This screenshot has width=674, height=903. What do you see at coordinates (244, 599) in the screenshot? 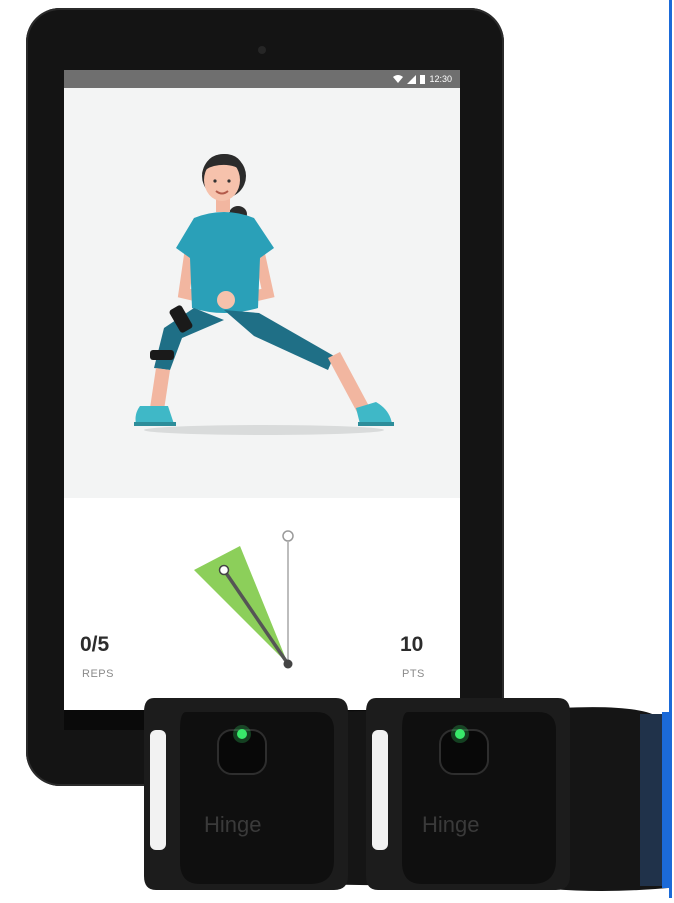
I see `angle-gauge` at bounding box center [244, 599].